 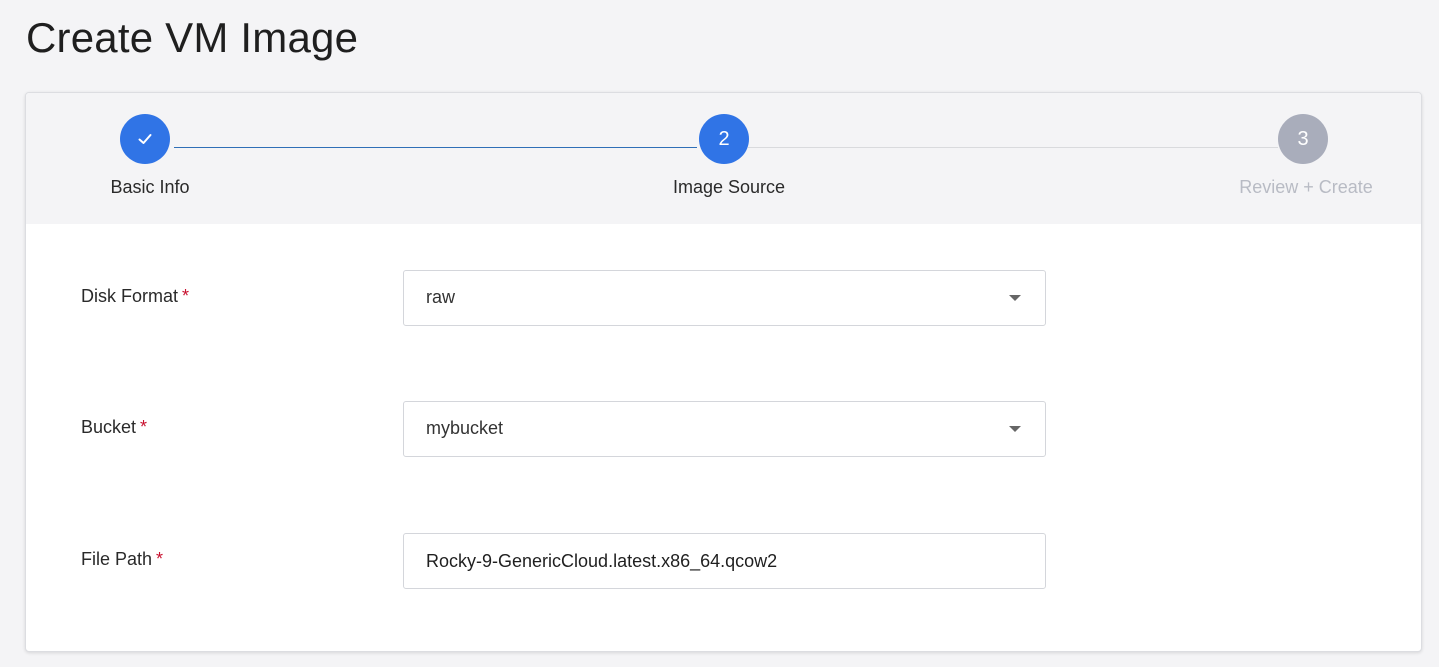 I want to click on bucket-row: Bucket * mybucket, so click(x=723, y=429).